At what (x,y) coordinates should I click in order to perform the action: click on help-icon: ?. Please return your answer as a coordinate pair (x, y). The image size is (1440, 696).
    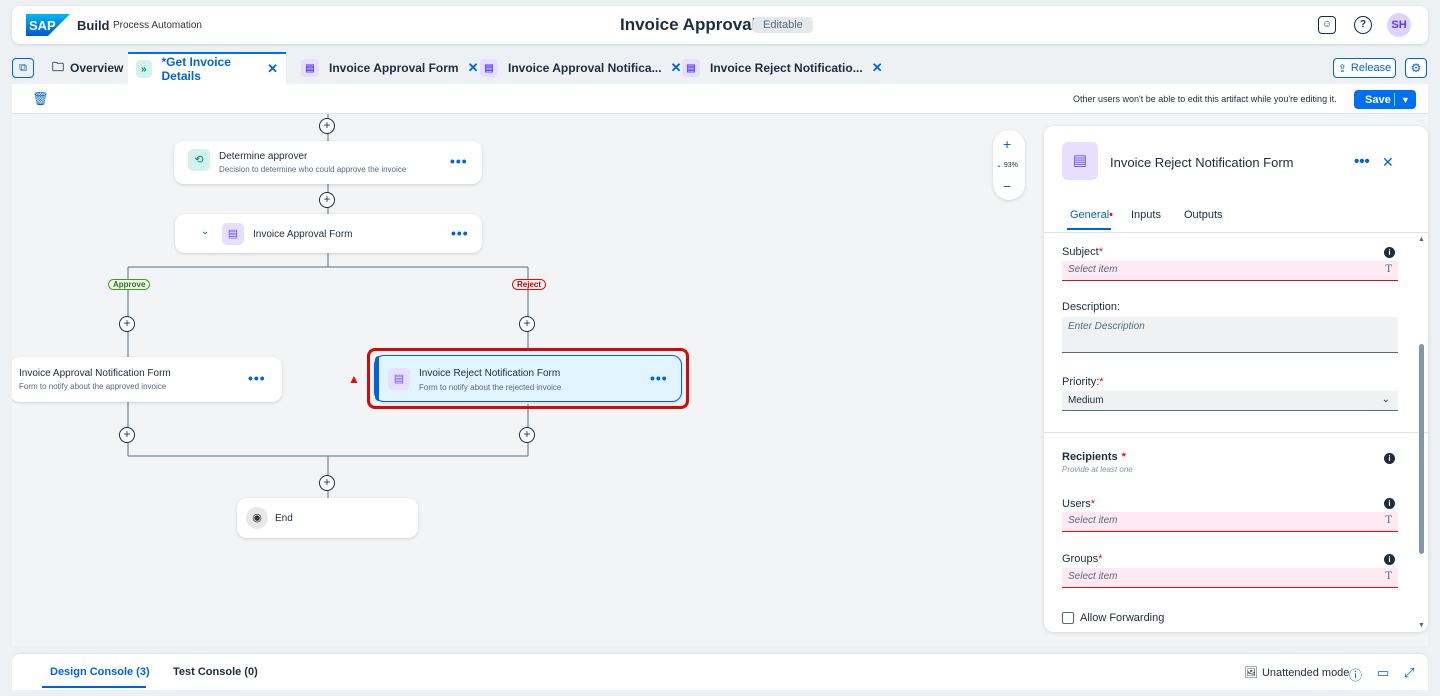
    Looking at the image, I should click on (1363, 25).